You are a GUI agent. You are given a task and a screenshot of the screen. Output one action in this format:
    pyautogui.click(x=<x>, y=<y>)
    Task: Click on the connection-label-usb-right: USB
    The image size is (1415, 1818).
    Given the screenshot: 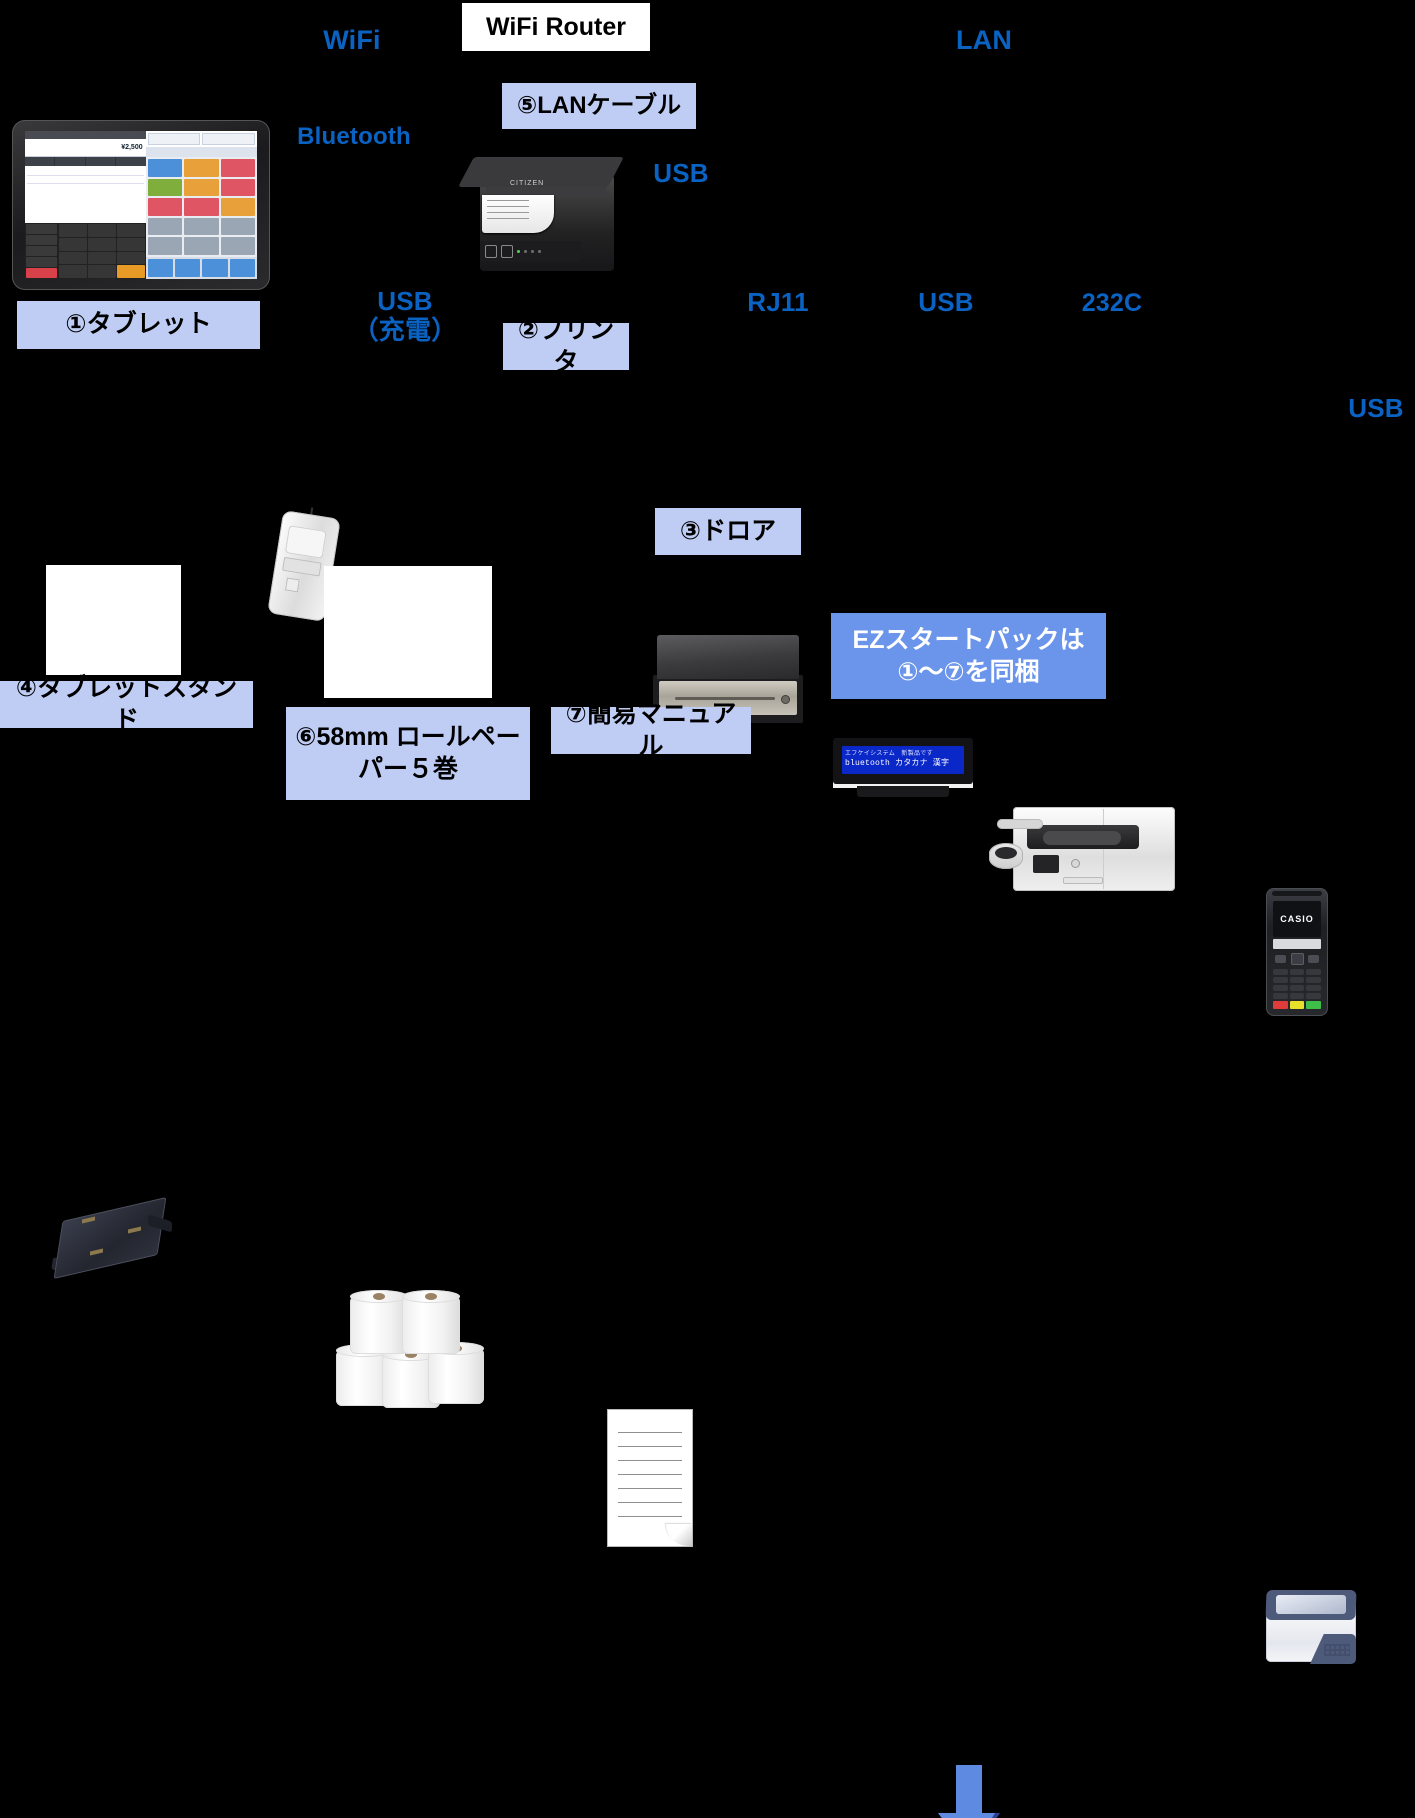 What is the action you would take?
    pyautogui.click(x=1376, y=408)
    